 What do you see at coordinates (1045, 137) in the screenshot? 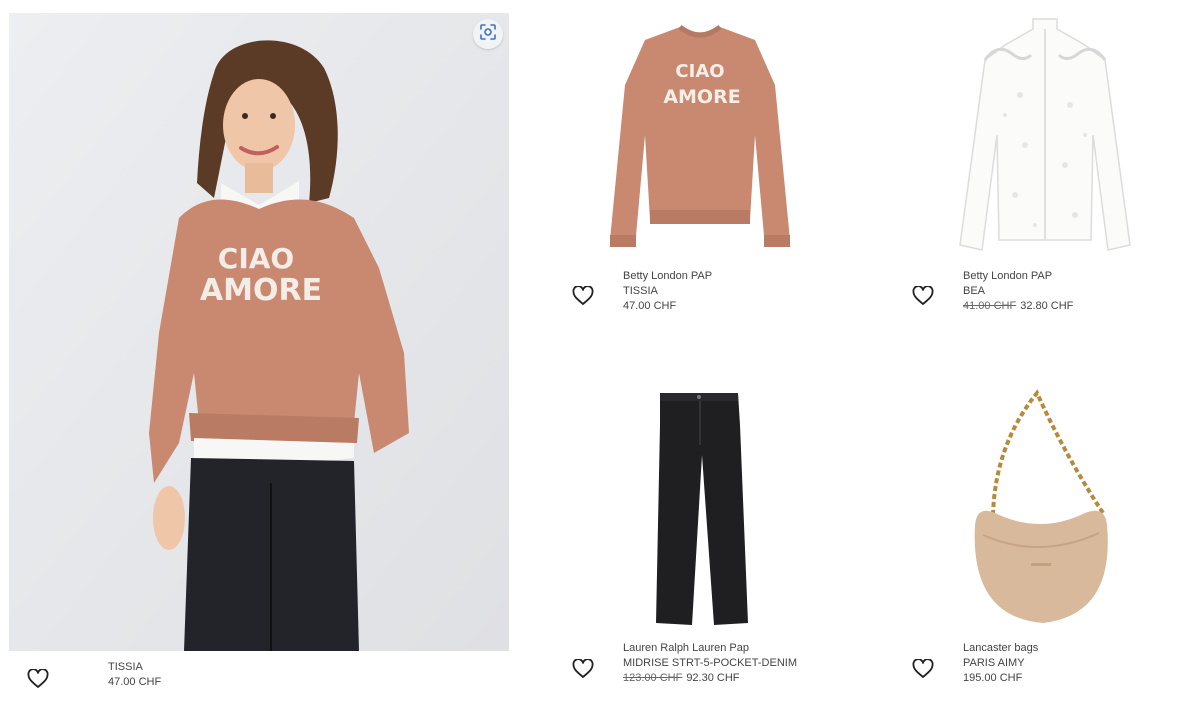
I see `product-image-bea` at bounding box center [1045, 137].